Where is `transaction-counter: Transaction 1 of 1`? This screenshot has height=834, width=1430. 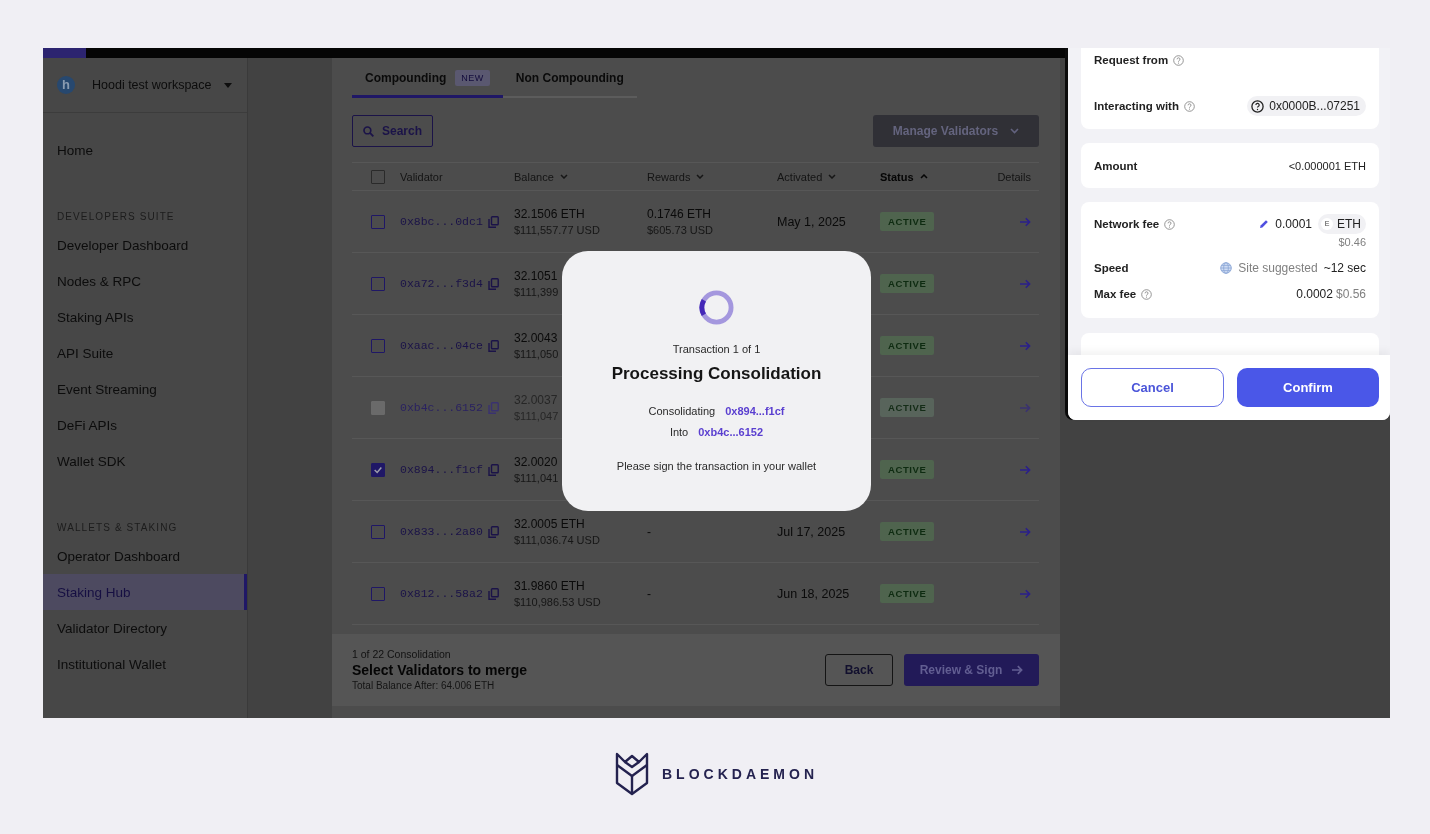 transaction-counter: Transaction 1 of 1 is located at coordinates (716, 349).